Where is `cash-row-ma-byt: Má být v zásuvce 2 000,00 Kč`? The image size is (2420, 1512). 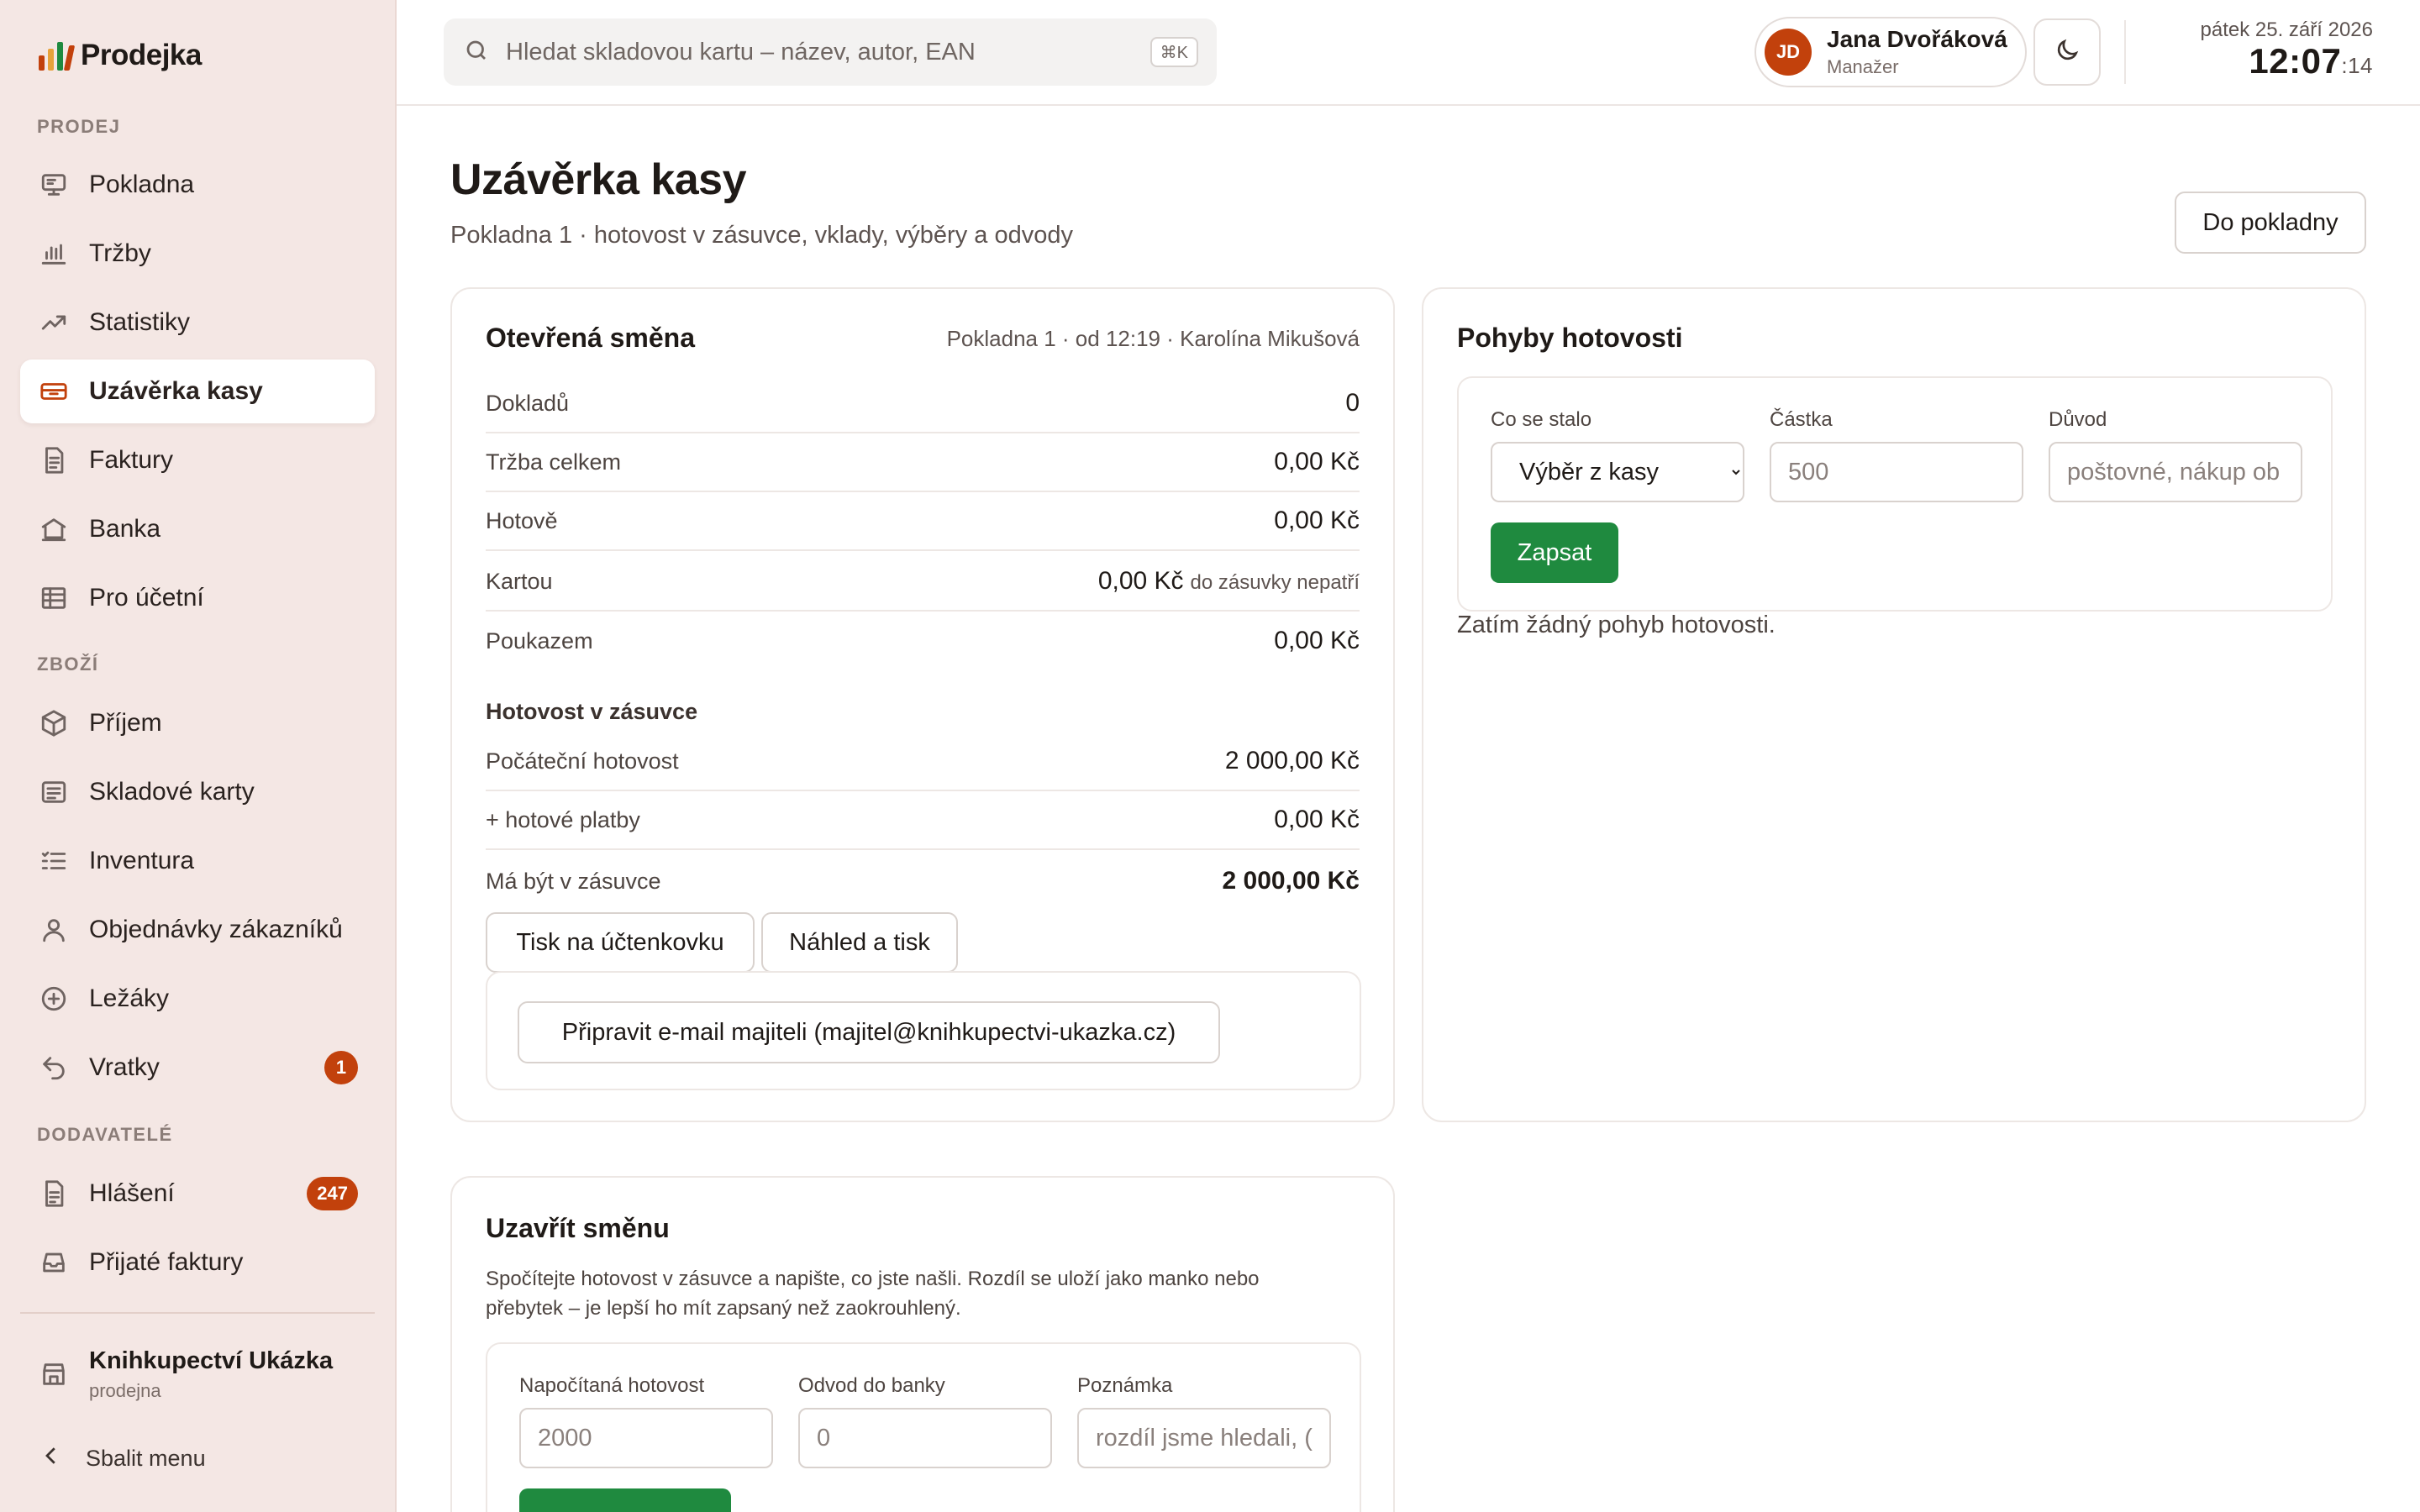
cash-row-ma-byt: Má být v zásuvce 2 000,00 Kč is located at coordinates (923, 881).